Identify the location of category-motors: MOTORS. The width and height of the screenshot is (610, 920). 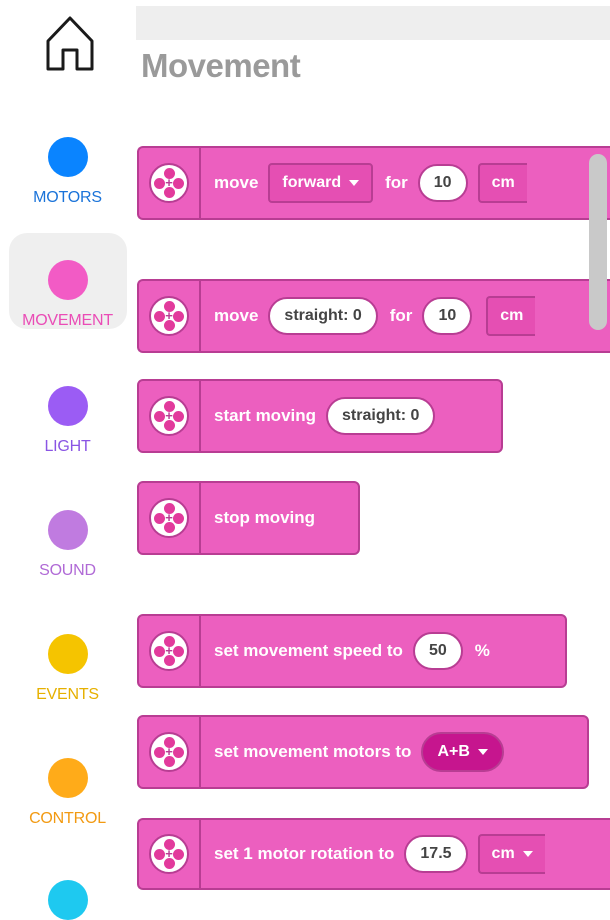
(67, 172).